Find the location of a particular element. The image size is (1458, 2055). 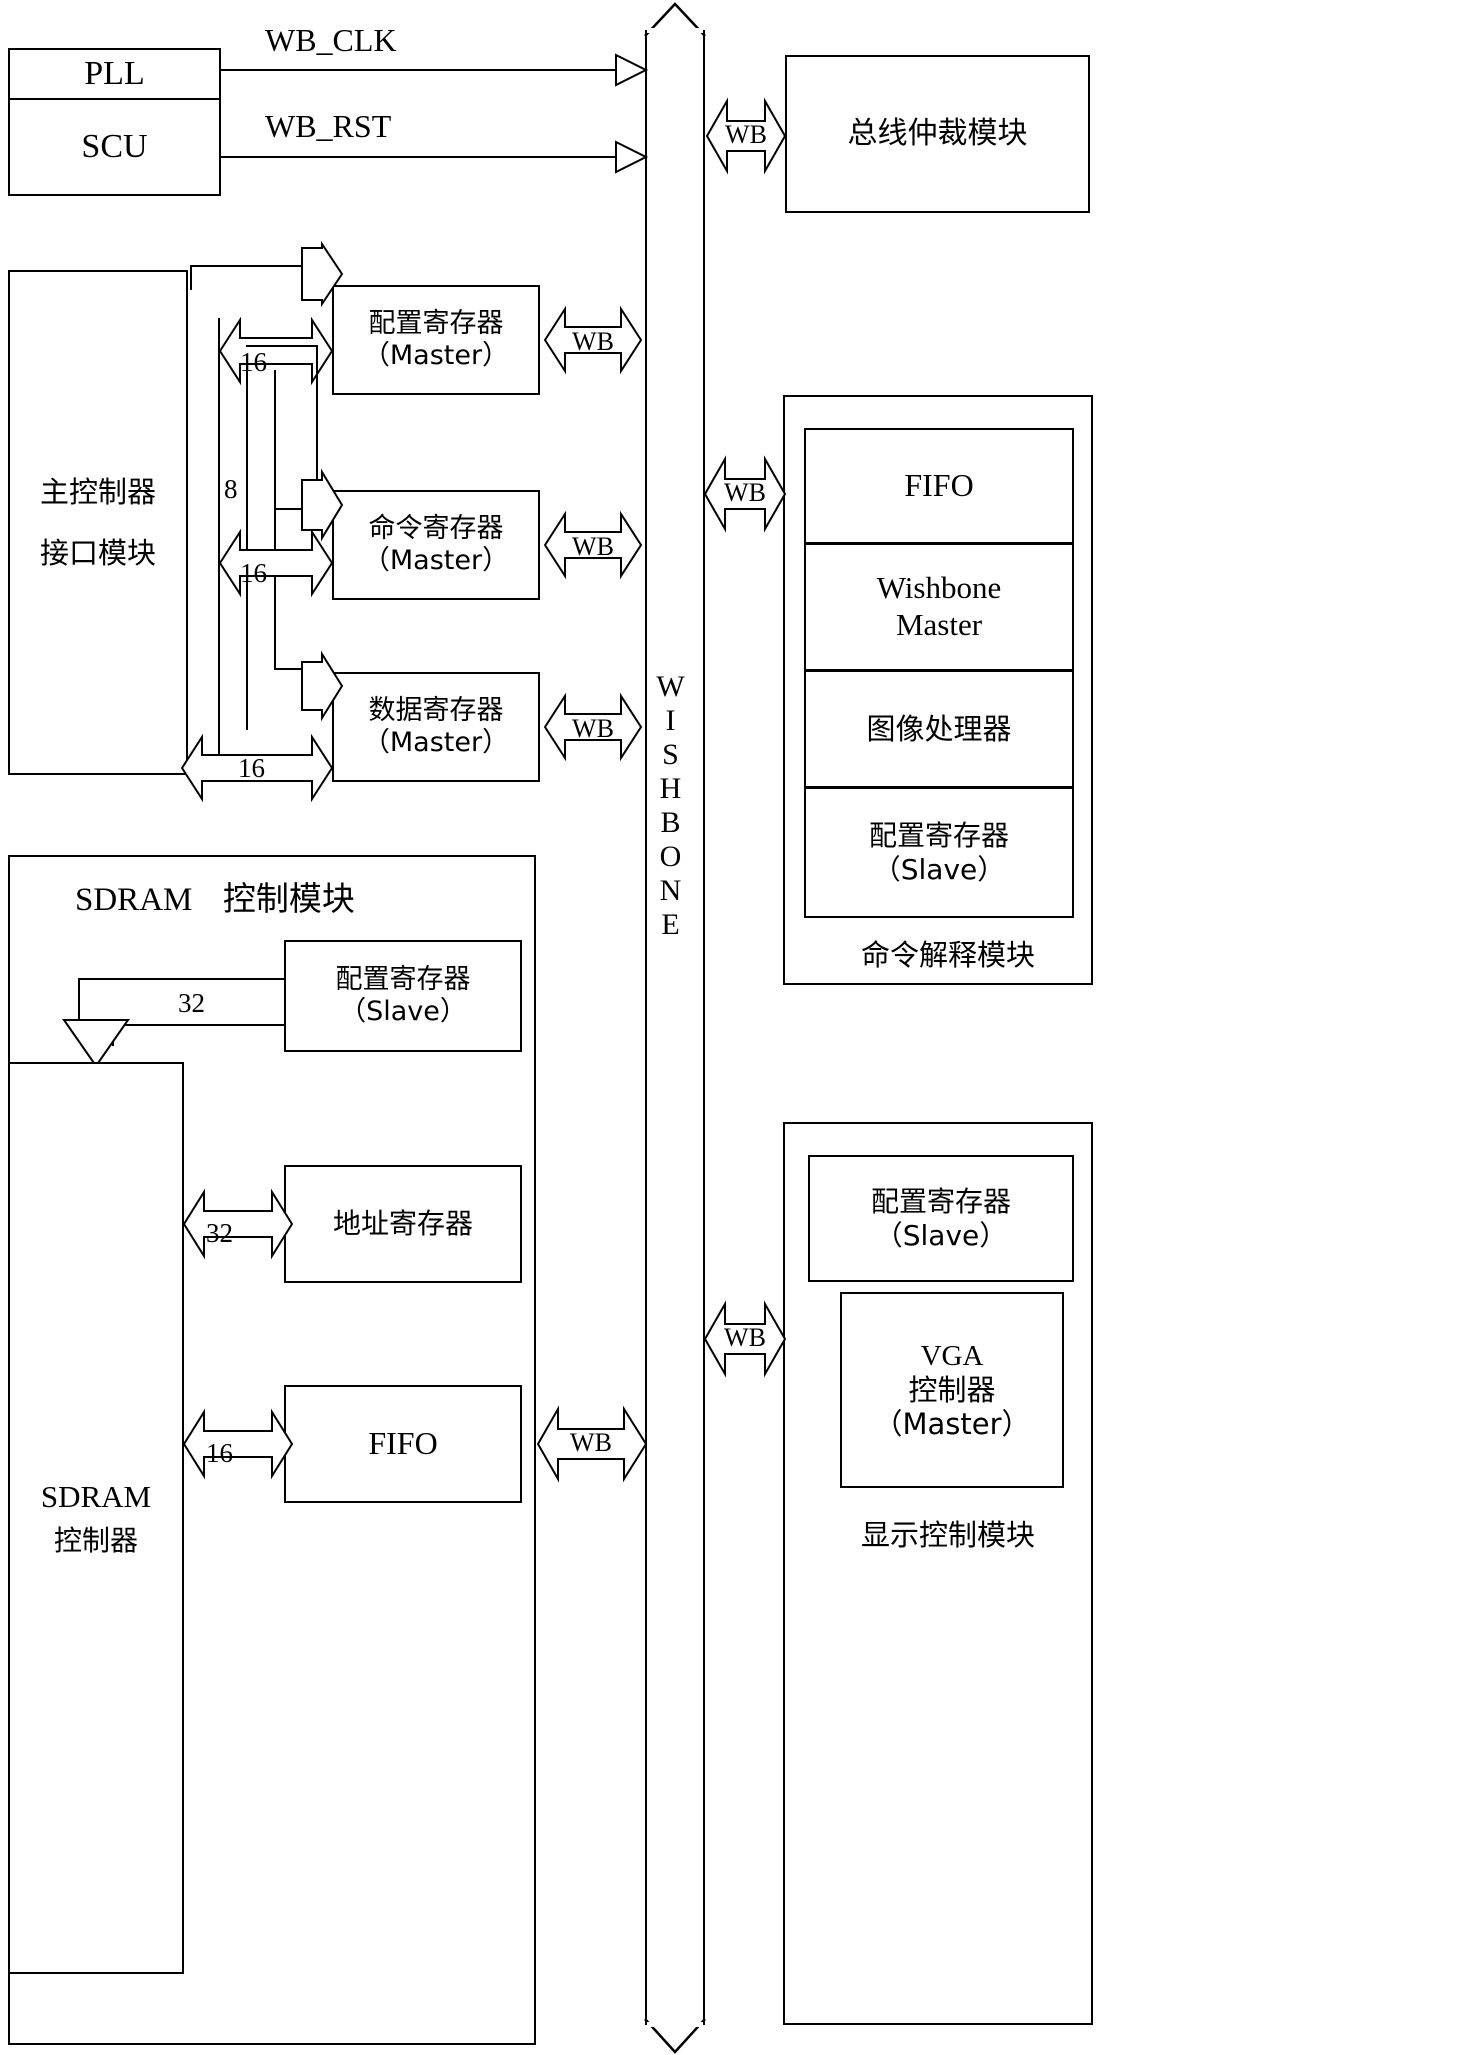

sdram-fifo-bus16-arrow is located at coordinates (238, 1444).